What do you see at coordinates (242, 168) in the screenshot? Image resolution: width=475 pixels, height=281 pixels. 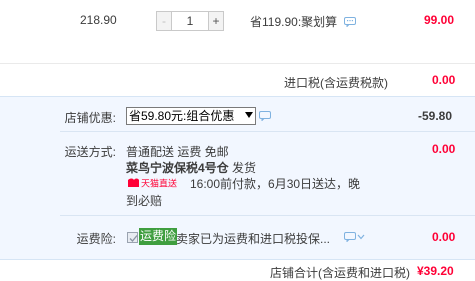 I see `warehouse-suffix: 发货` at bounding box center [242, 168].